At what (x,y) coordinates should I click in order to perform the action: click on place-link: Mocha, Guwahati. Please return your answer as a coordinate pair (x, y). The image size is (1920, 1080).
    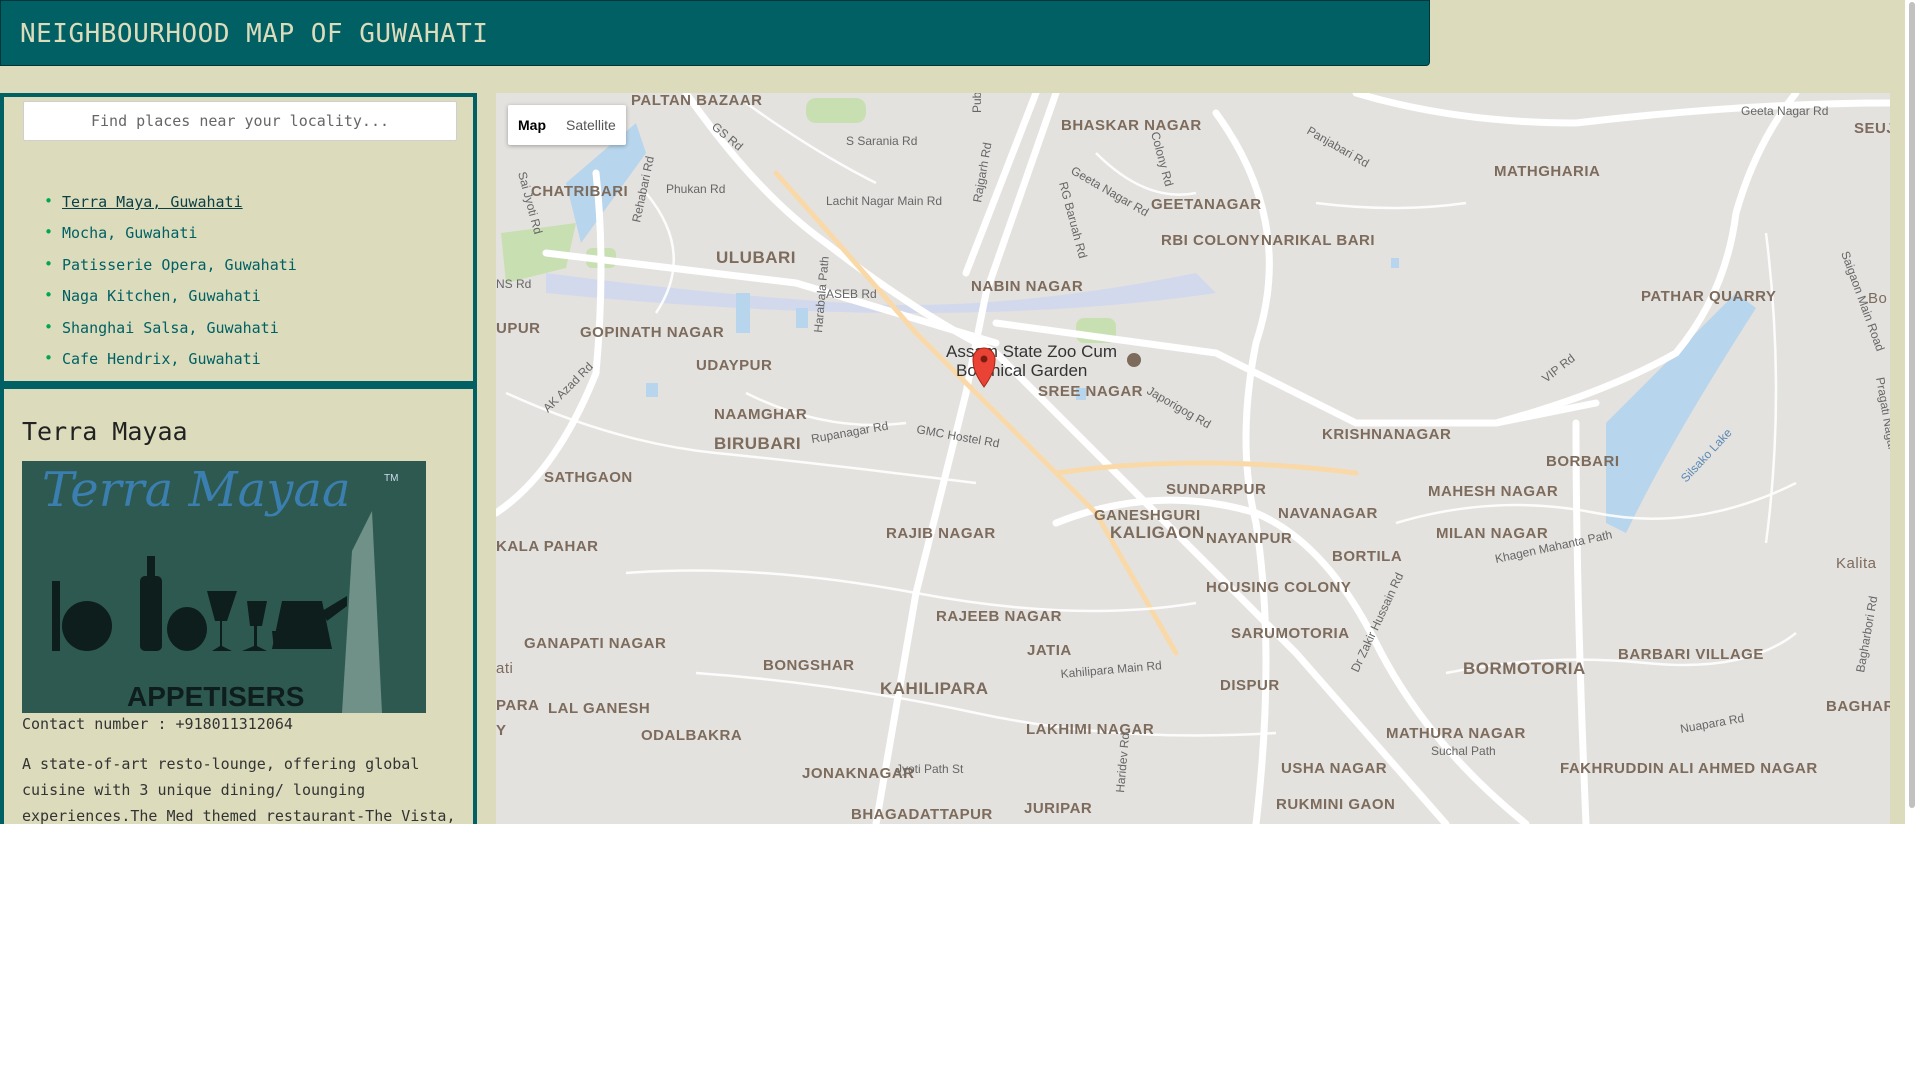
    Looking at the image, I should click on (129, 233).